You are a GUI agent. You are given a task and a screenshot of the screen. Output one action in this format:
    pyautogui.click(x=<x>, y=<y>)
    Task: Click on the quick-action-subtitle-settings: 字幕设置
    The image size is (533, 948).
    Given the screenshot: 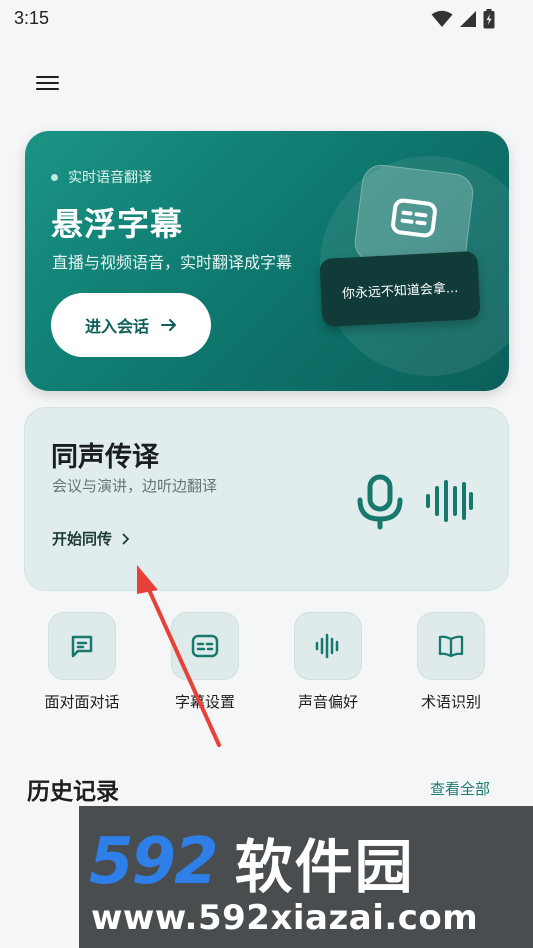 What is the action you would take?
    pyautogui.click(x=205, y=662)
    